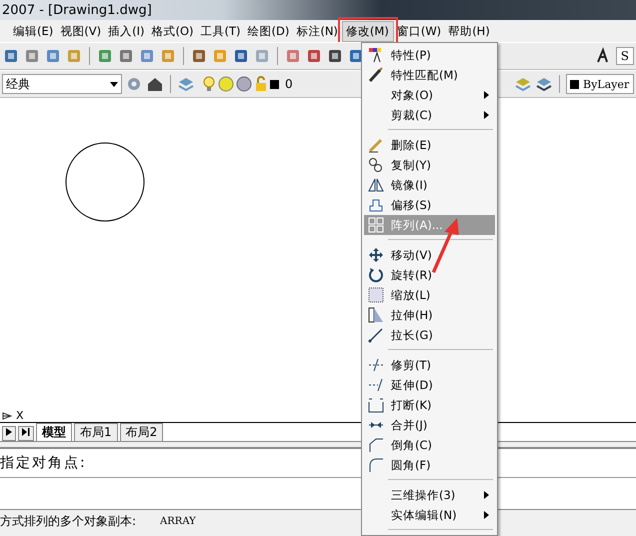 Image resolution: width=636 pixels, height=536 pixels. Describe the element at coordinates (77, 10) in the screenshot. I see `window-title: 2007 - [Drawing1.dwg]` at that location.